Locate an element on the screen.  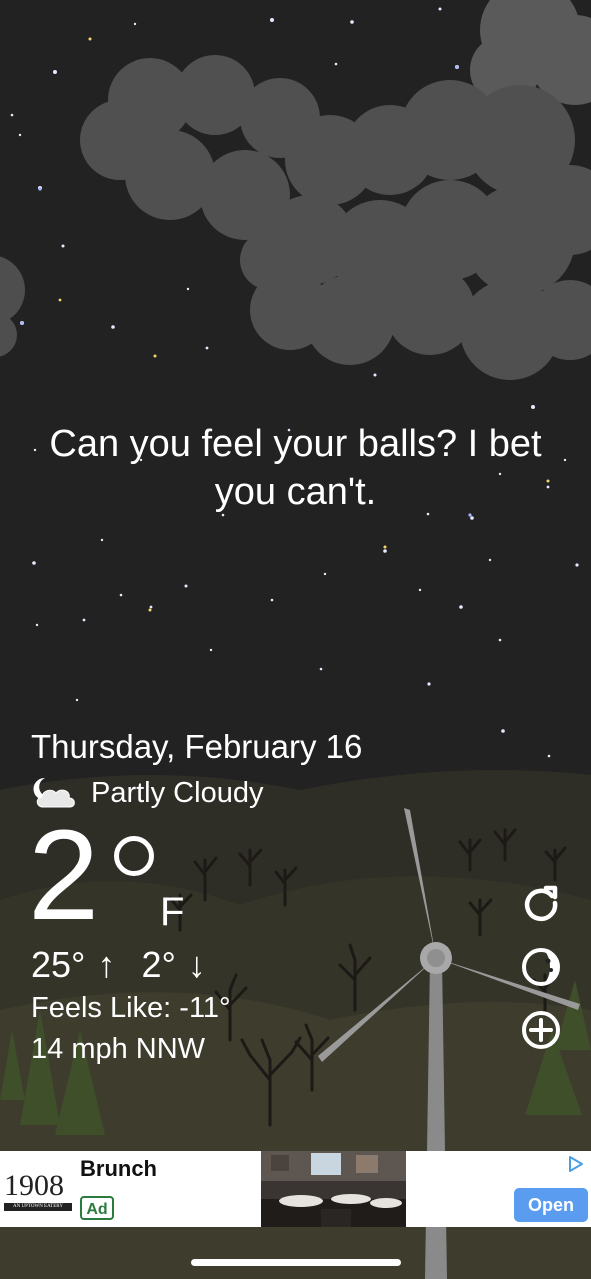
low-temperature: 2° is located at coordinates (158, 964).